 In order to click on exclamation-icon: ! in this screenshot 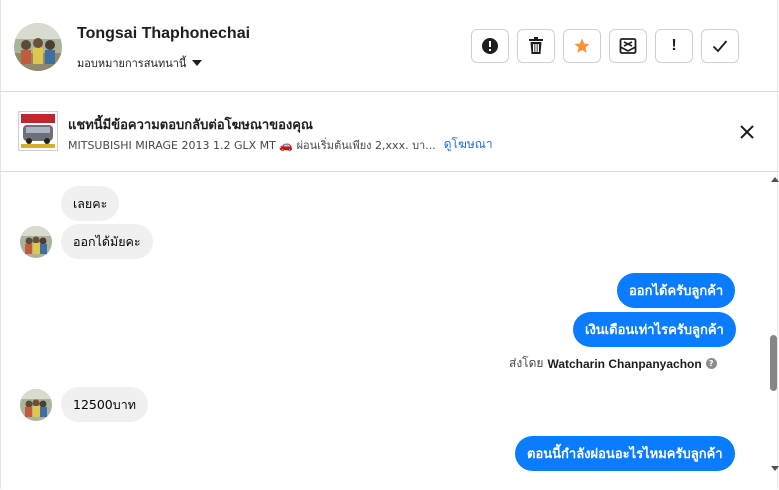, I will do `click(674, 45)`.